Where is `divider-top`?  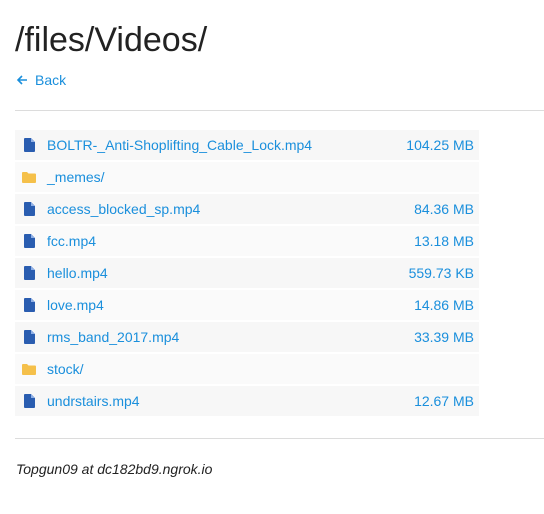
divider-top is located at coordinates (279, 110).